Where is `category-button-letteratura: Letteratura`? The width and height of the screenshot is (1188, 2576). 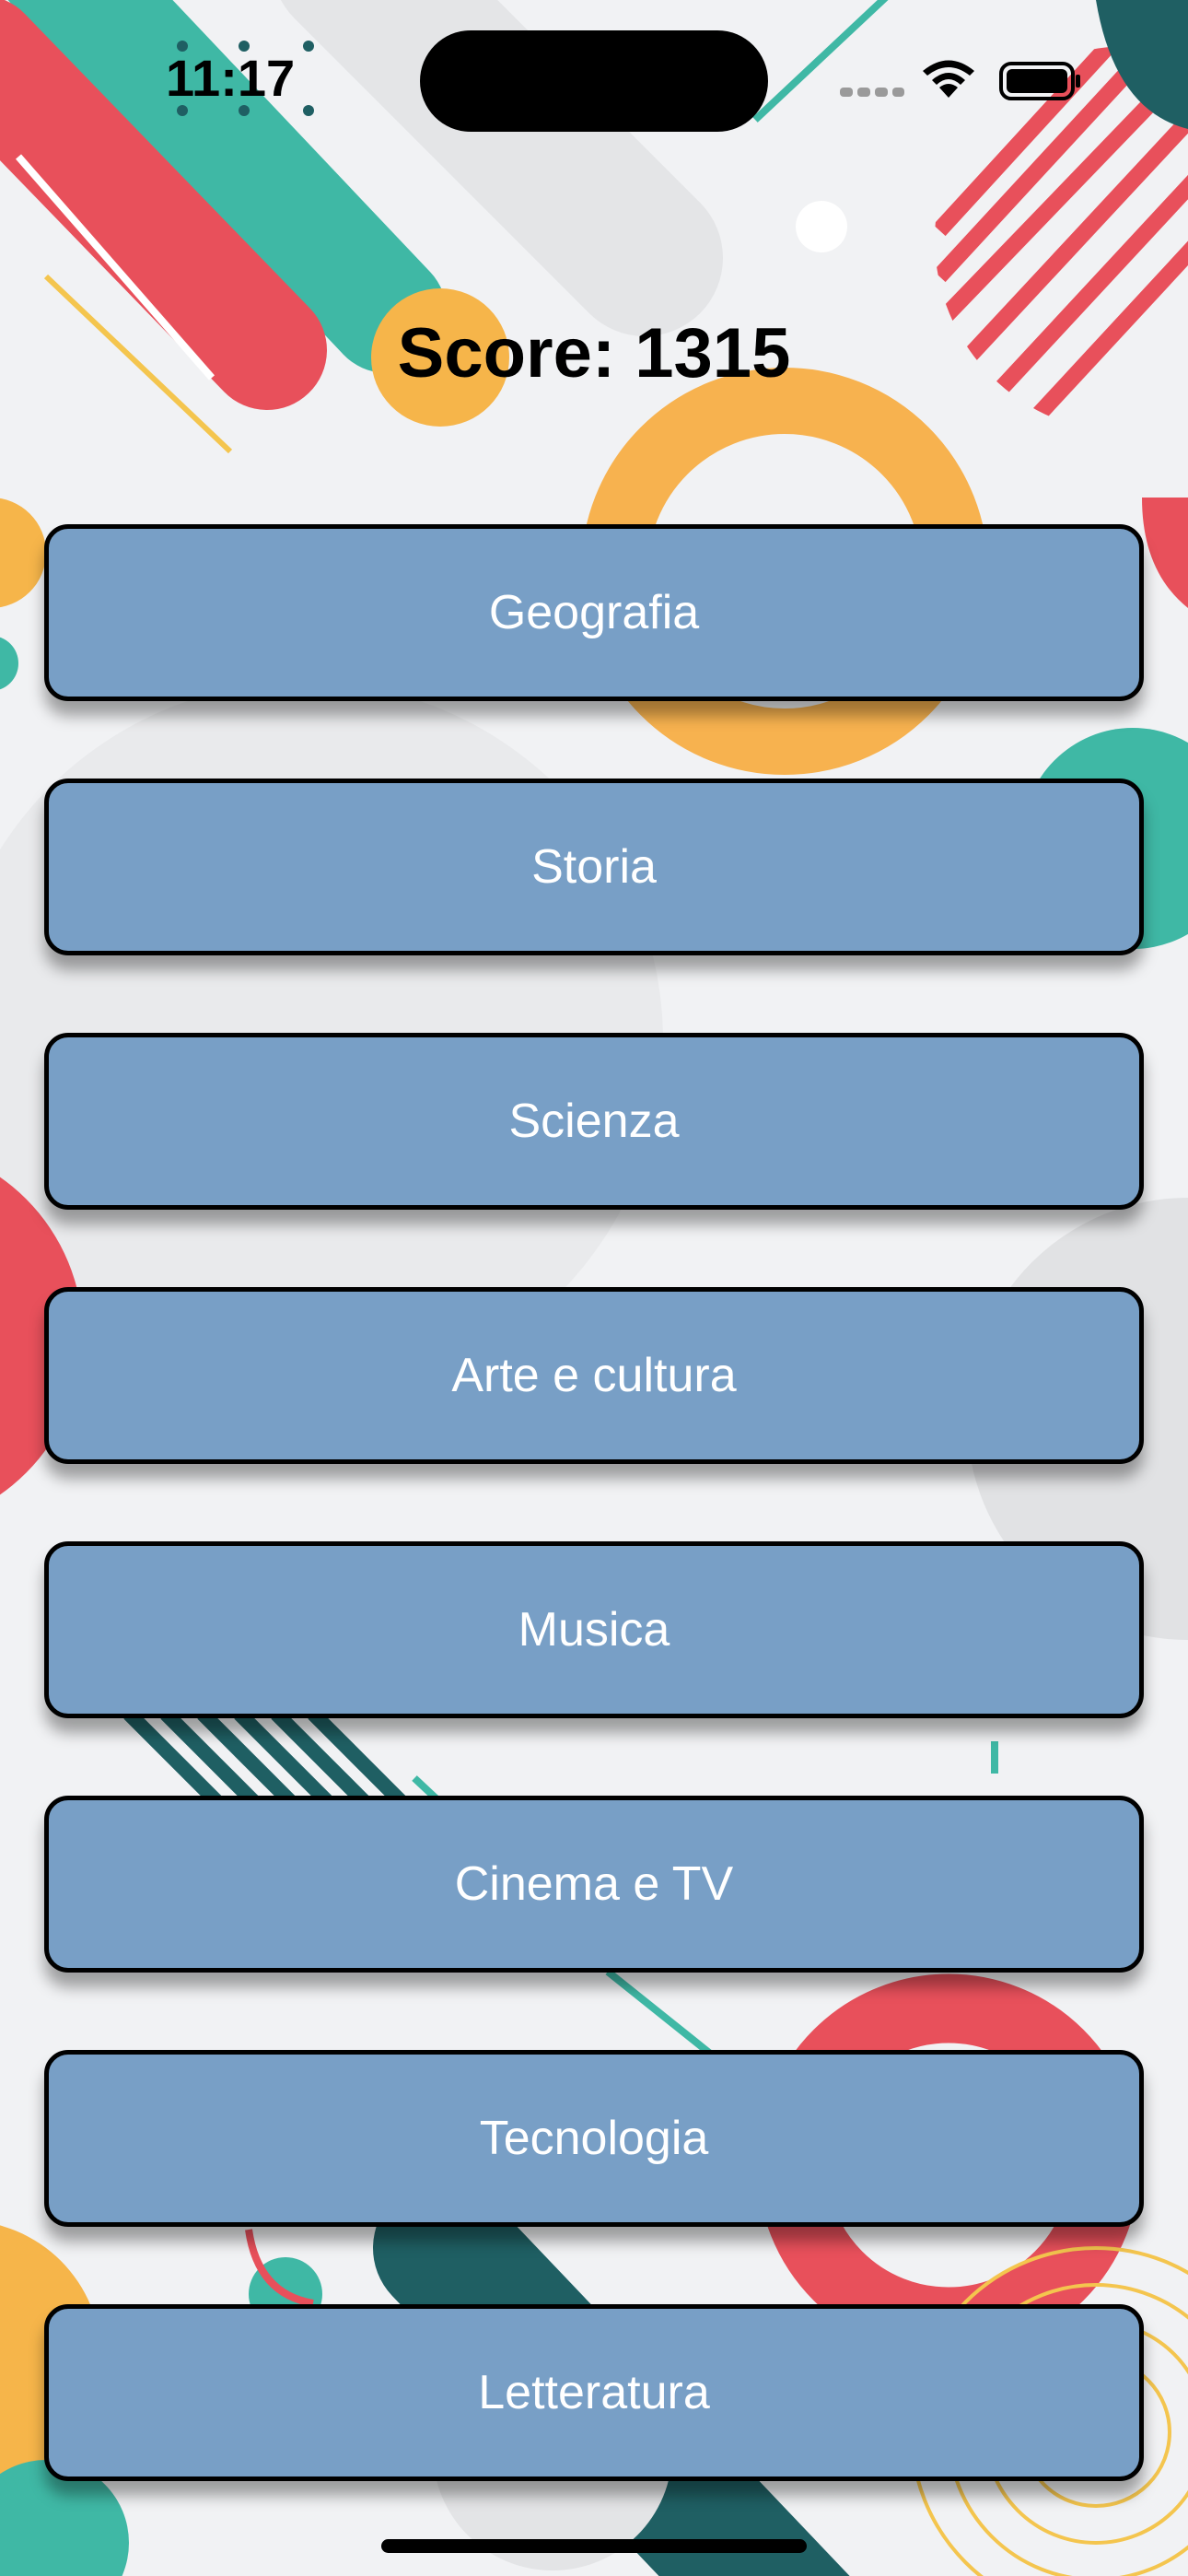
category-button-letteratura: Letteratura is located at coordinates (594, 2392).